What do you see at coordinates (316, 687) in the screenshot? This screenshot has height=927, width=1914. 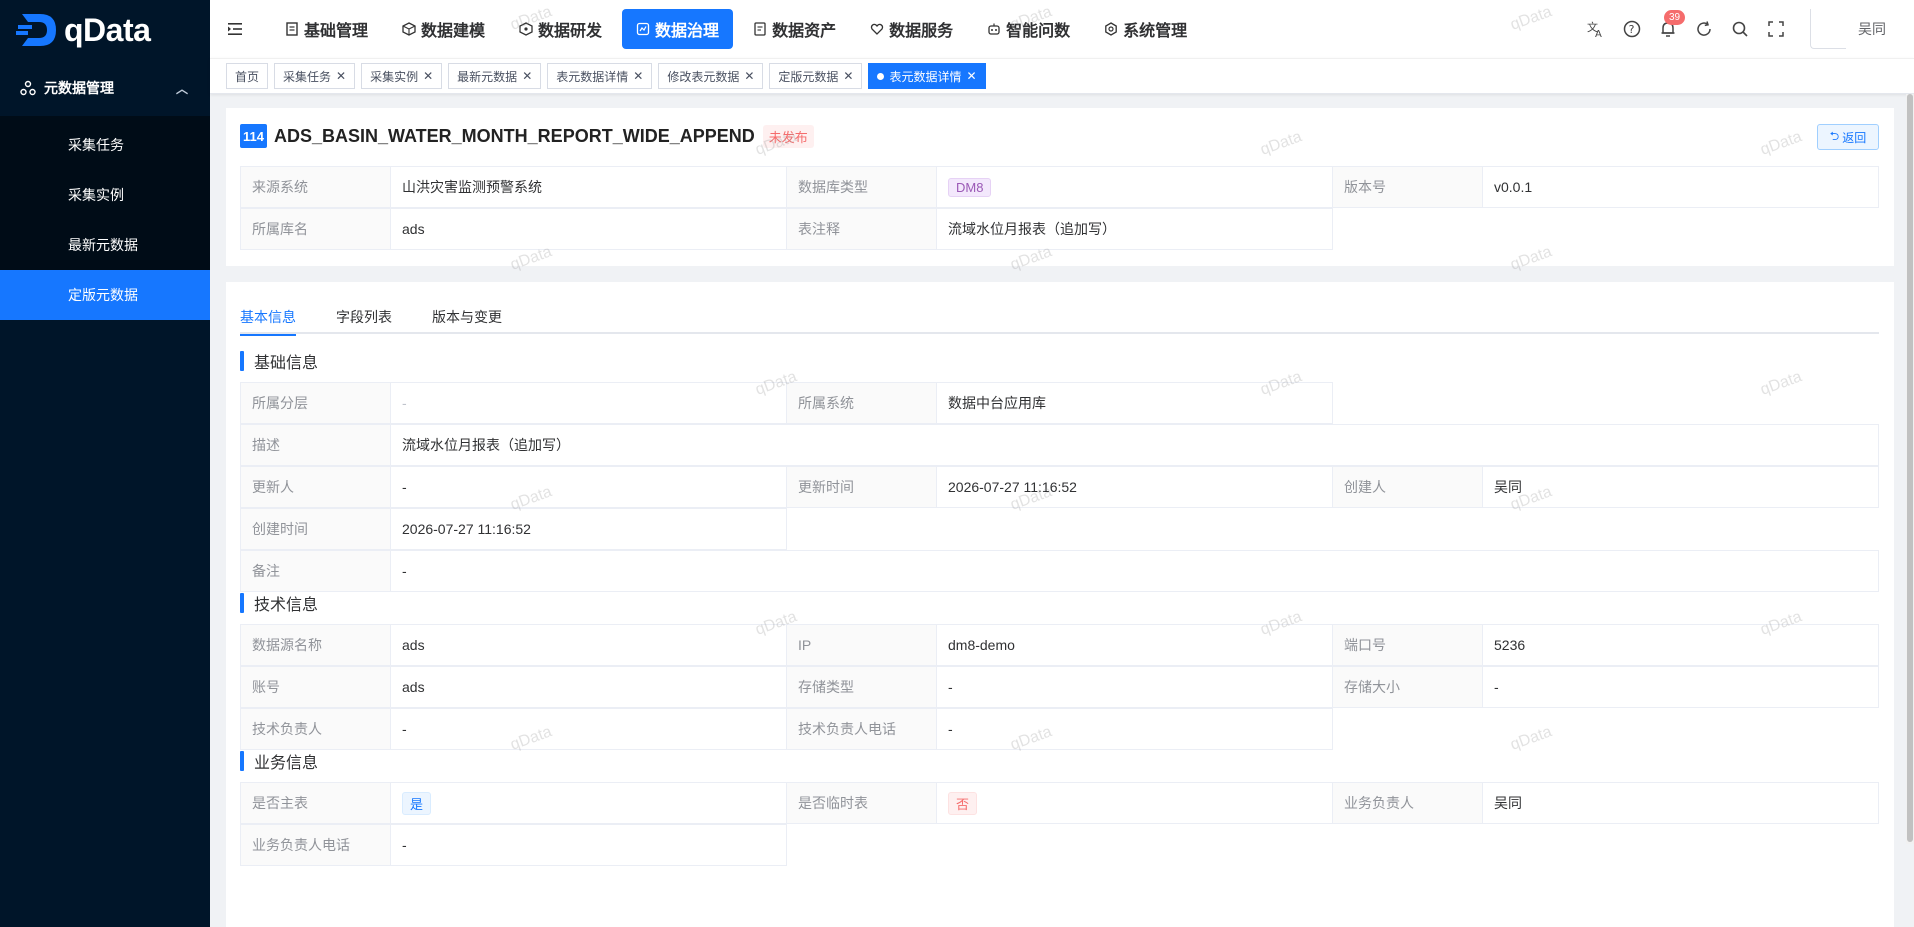 I see `field-label: 账号` at bounding box center [316, 687].